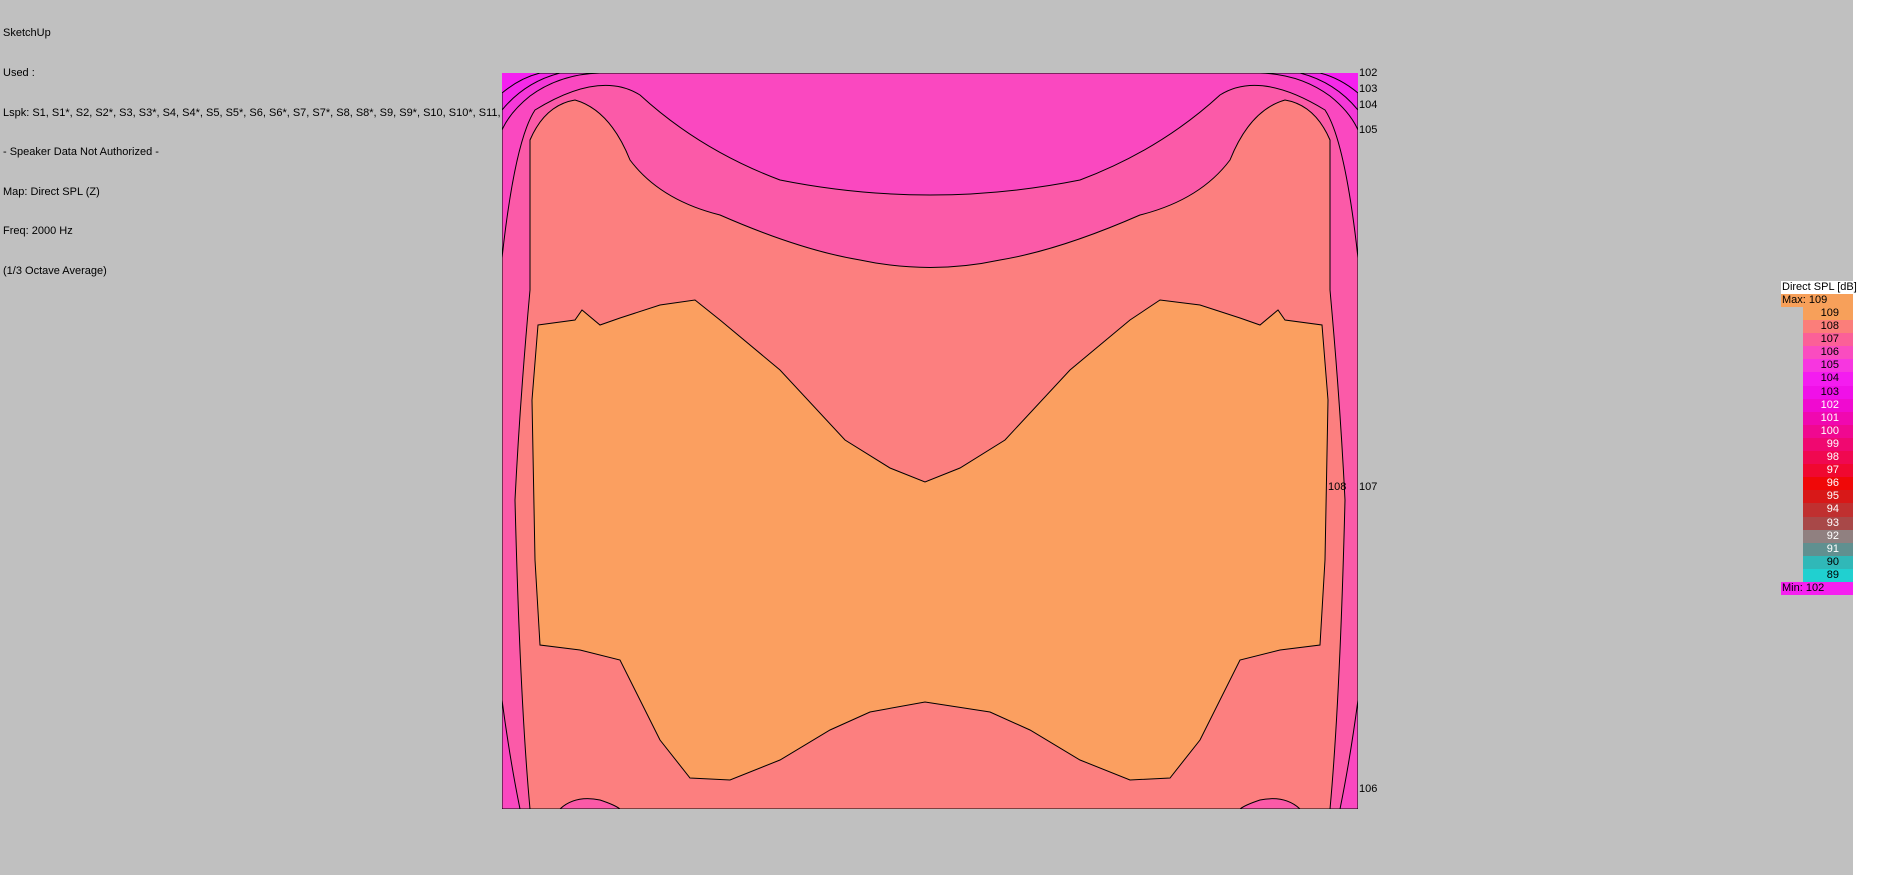 This screenshot has width=1892, height=875. I want to click on legend-entry-label: 96, so click(1832, 483).